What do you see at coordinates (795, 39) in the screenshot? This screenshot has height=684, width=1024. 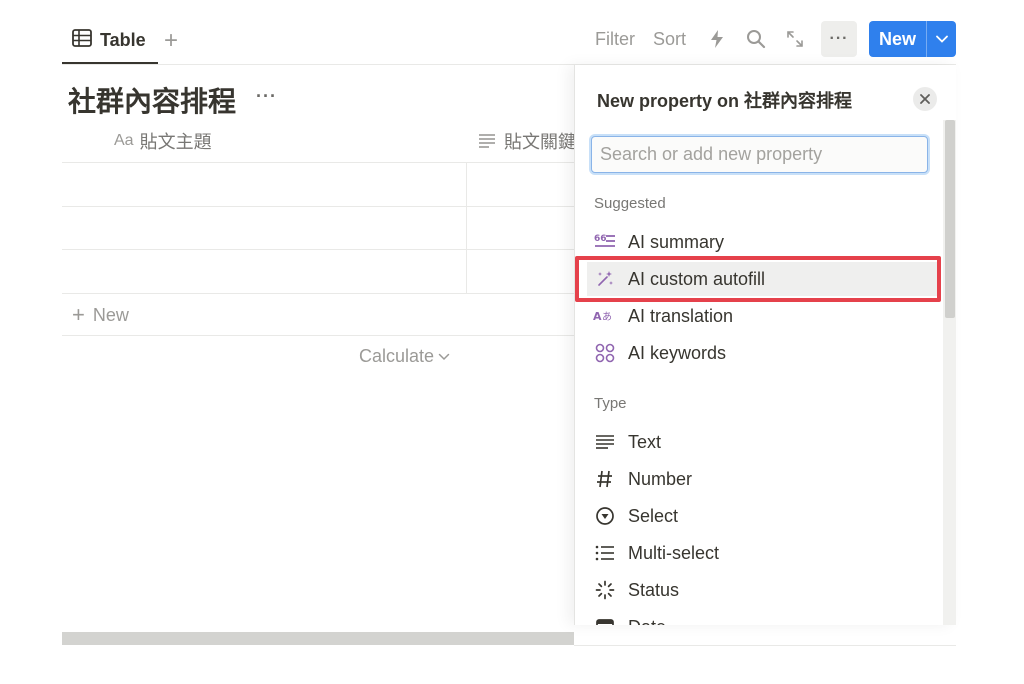 I see `expand-icon` at bounding box center [795, 39].